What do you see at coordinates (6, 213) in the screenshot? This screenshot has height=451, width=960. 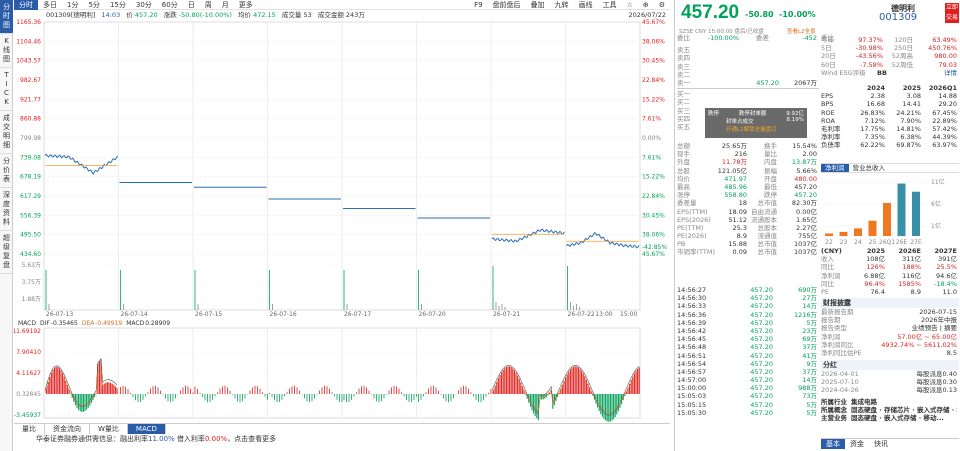 I see `left-tab-char: 资` at bounding box center [6, 213].